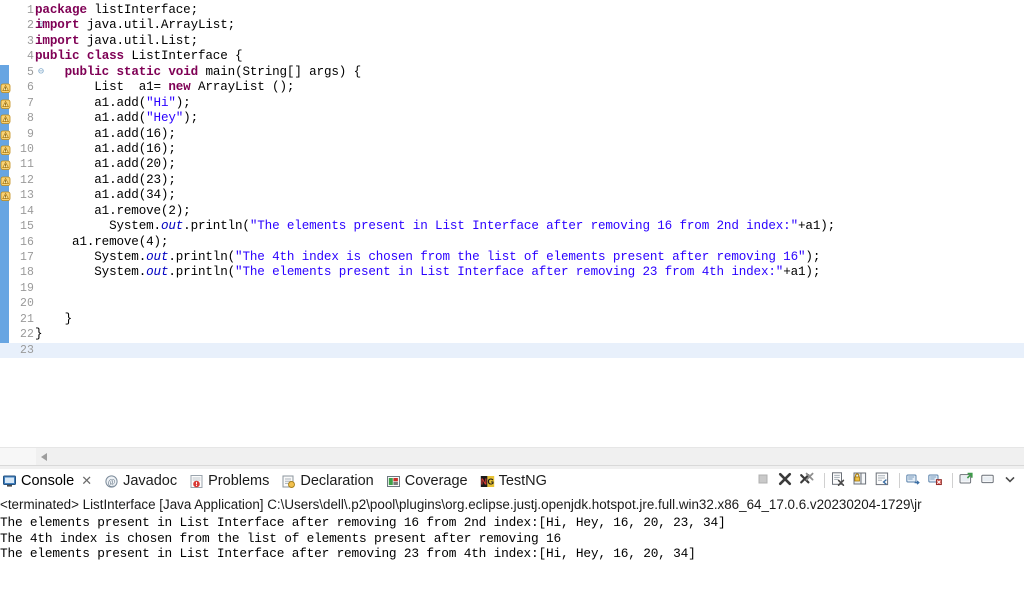  What do you see at coordinates (840, 481) in the screenshot?
I see `clear-console-button` at bounding box center [840, 481].